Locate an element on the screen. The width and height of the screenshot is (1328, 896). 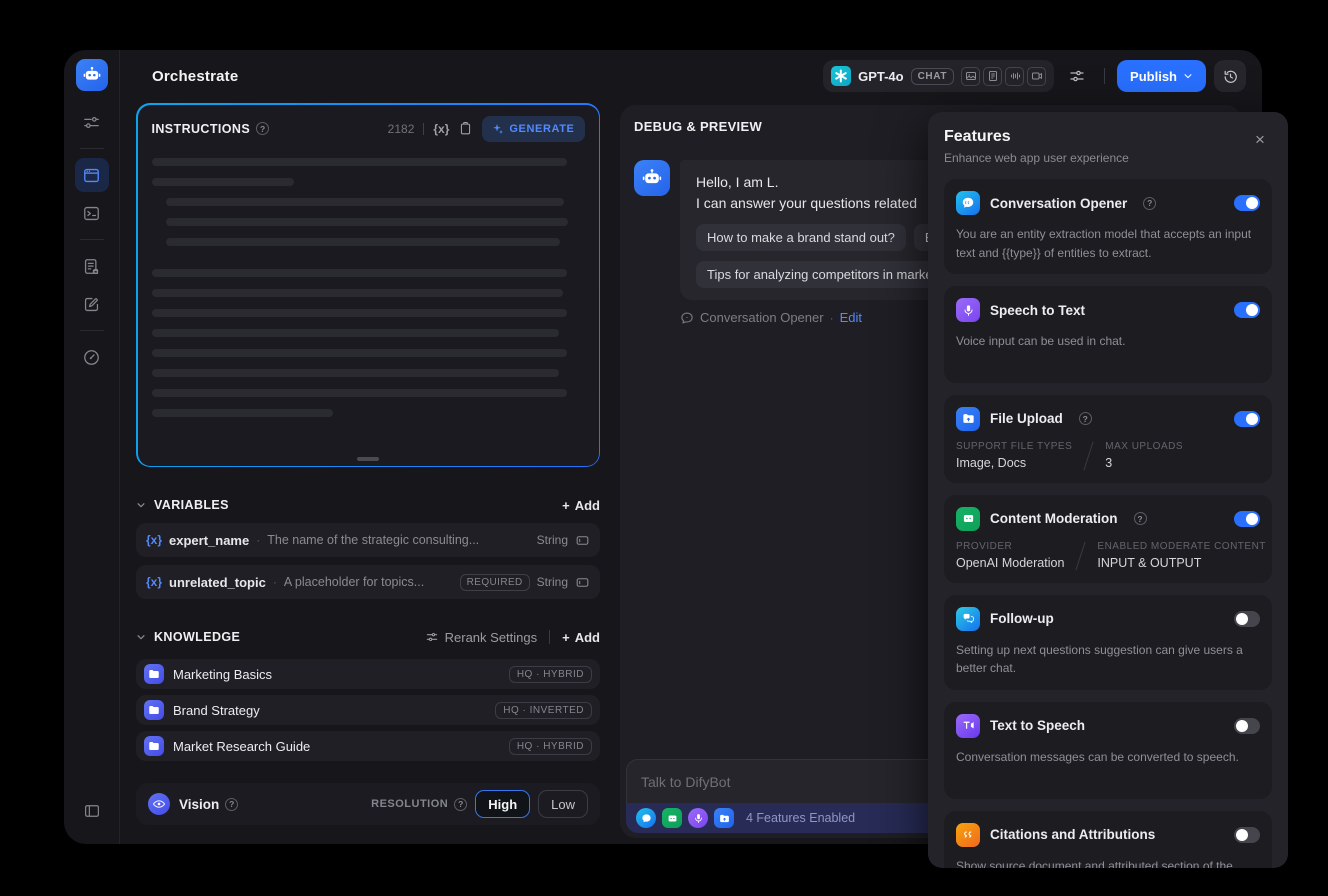
detail-column: ENABLED MODERATE CONTENT INPUT & OUTPUT is located at coordinates (1181, 555).